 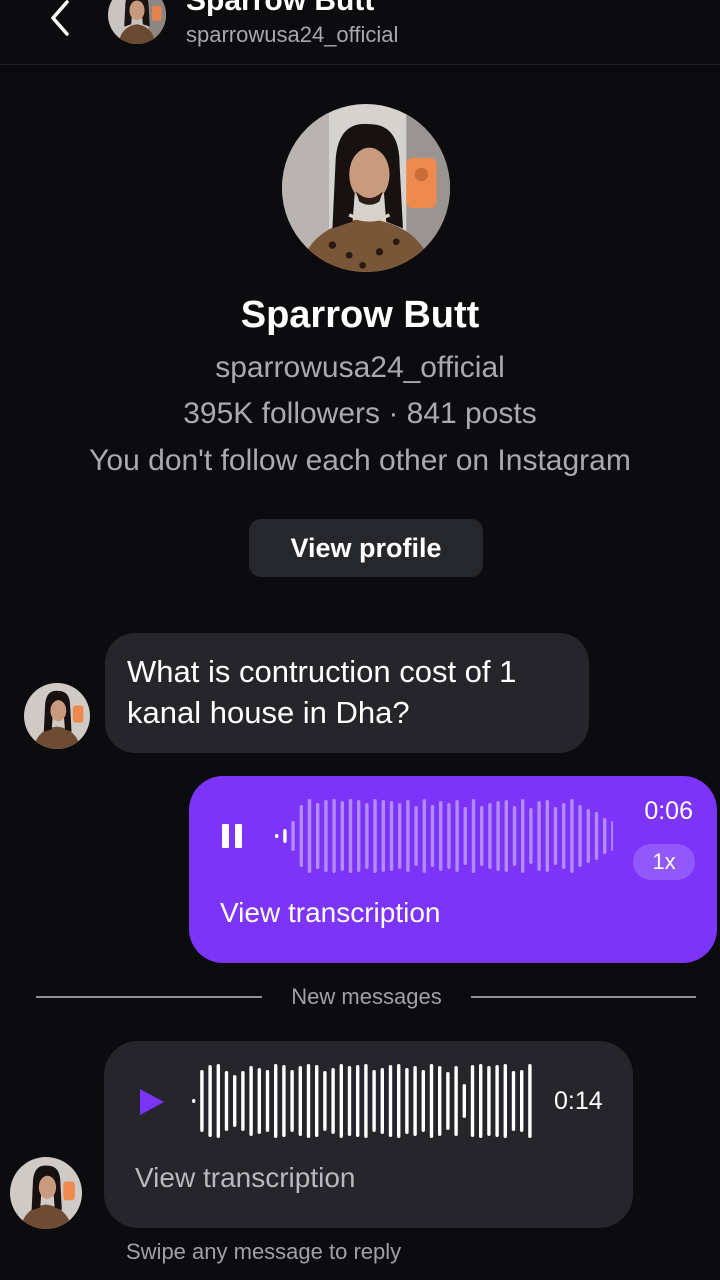 What do you see at coordinates (578, 1101) in the screenshot?
I see `voice-duration: 0:14` at bounding box center [578, 1101].